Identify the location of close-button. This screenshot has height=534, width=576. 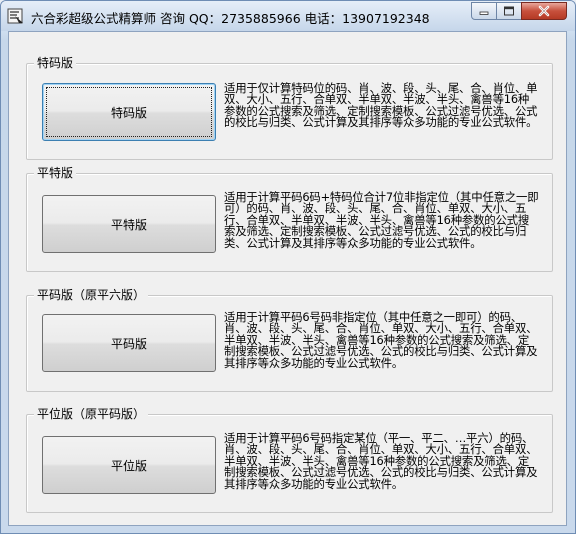
(544, 11).